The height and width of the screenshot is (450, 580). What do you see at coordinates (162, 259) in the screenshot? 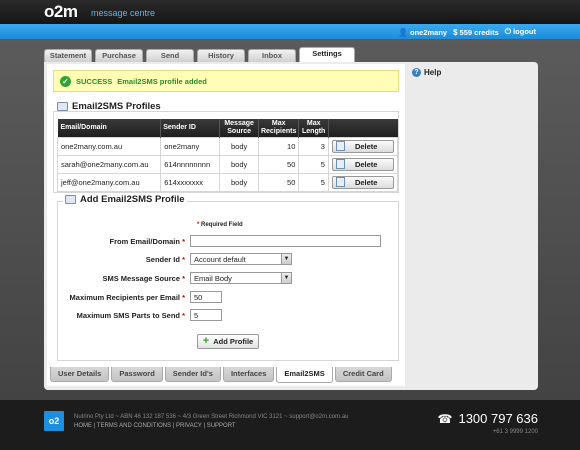
I see `sender-id-label: Sender Id` at bounding box center [162, 259].